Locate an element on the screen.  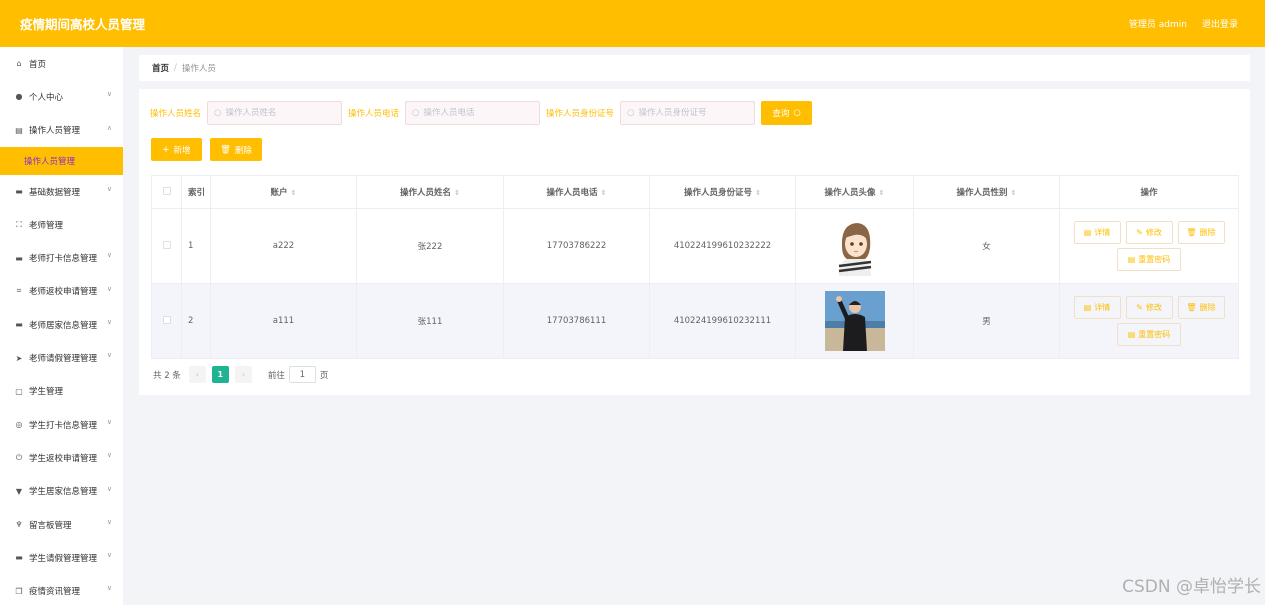
pagination: 共 2 条 ‹ 1 › 前往 1 页 is located at coordinates (240, 374).